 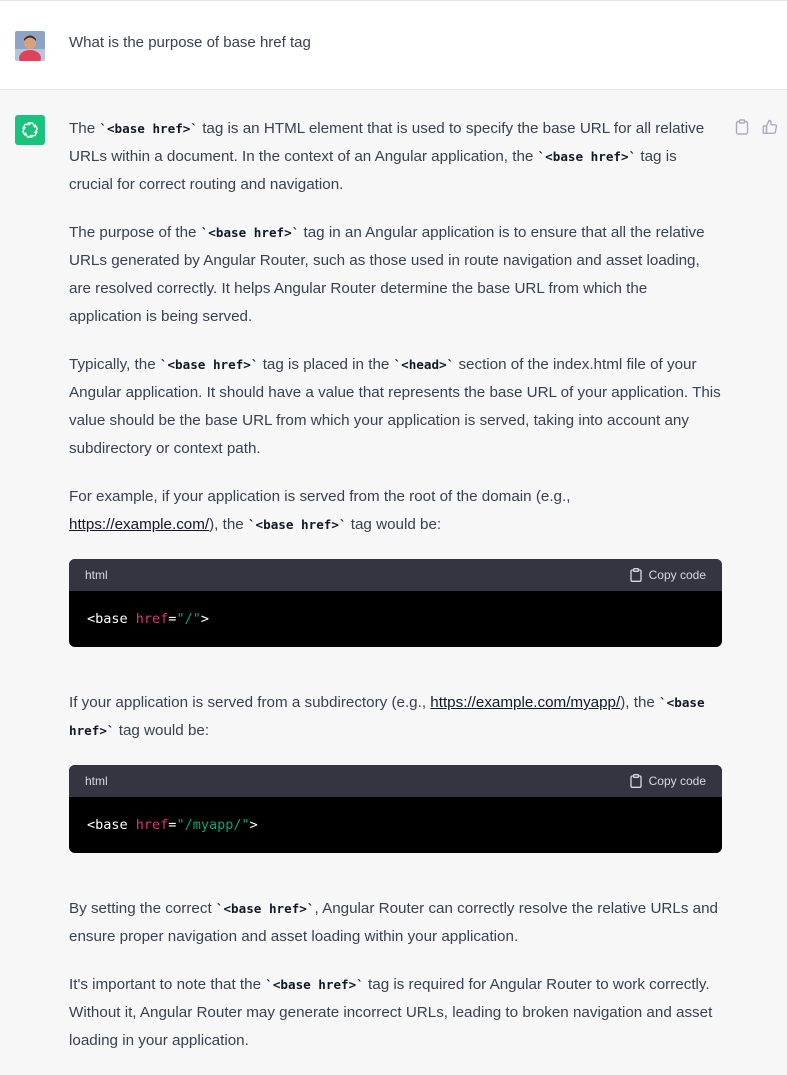 What do you see at coordinates (393, 45) in the screenshot?
I see `user-message: What is the purpose of base href tag` at bounding box center [393, 45].